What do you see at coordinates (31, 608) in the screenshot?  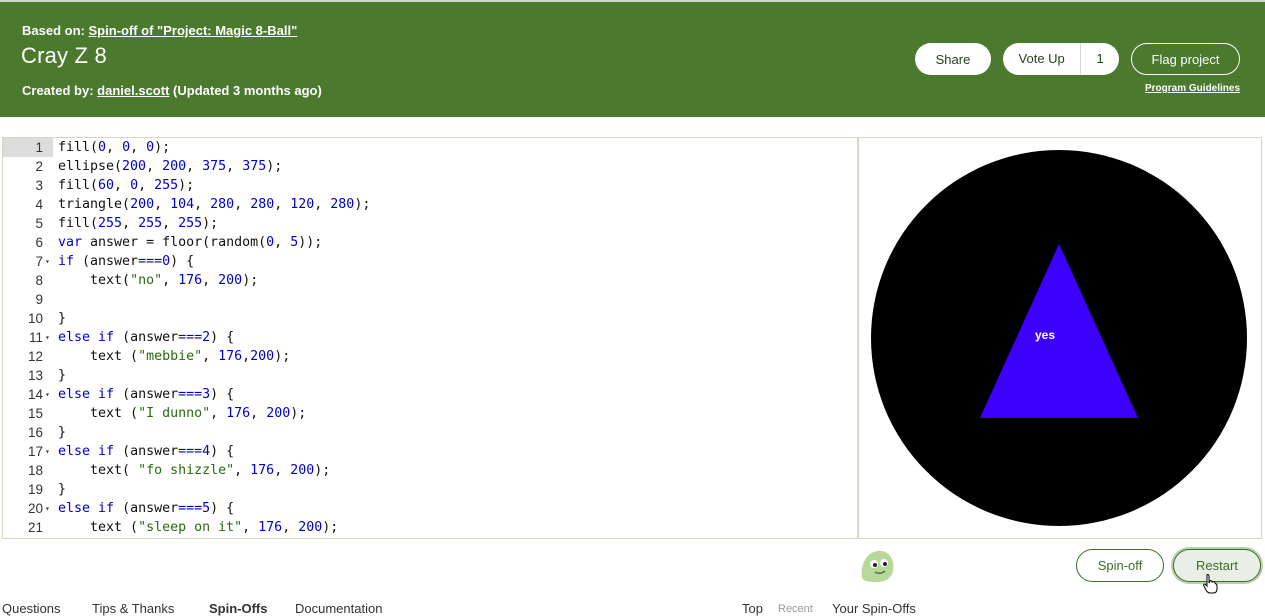 I see `tab-questions: Questions` at bounding box center [31, 608].